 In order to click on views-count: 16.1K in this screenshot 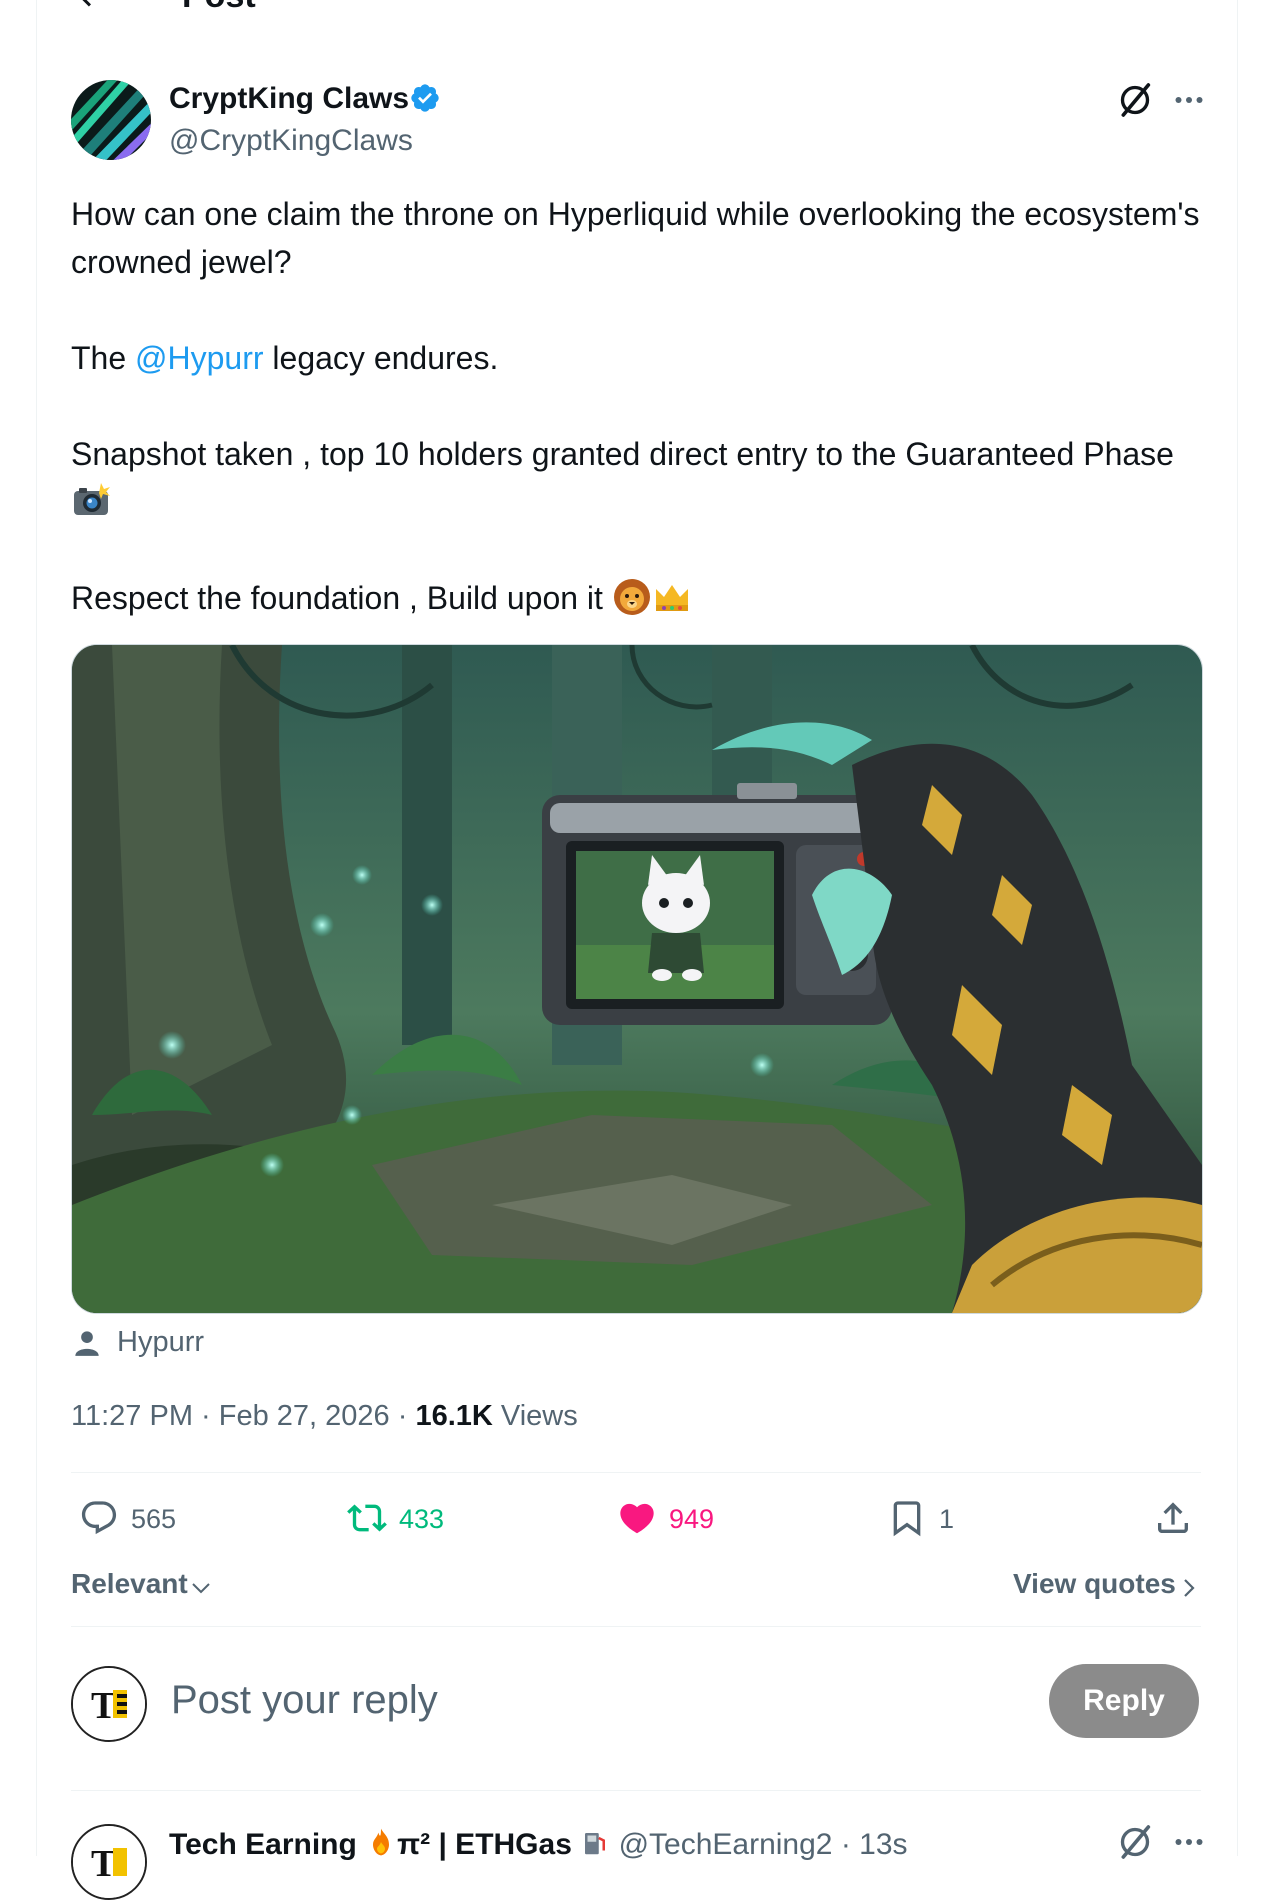, I will do `click(454, 1416)`.